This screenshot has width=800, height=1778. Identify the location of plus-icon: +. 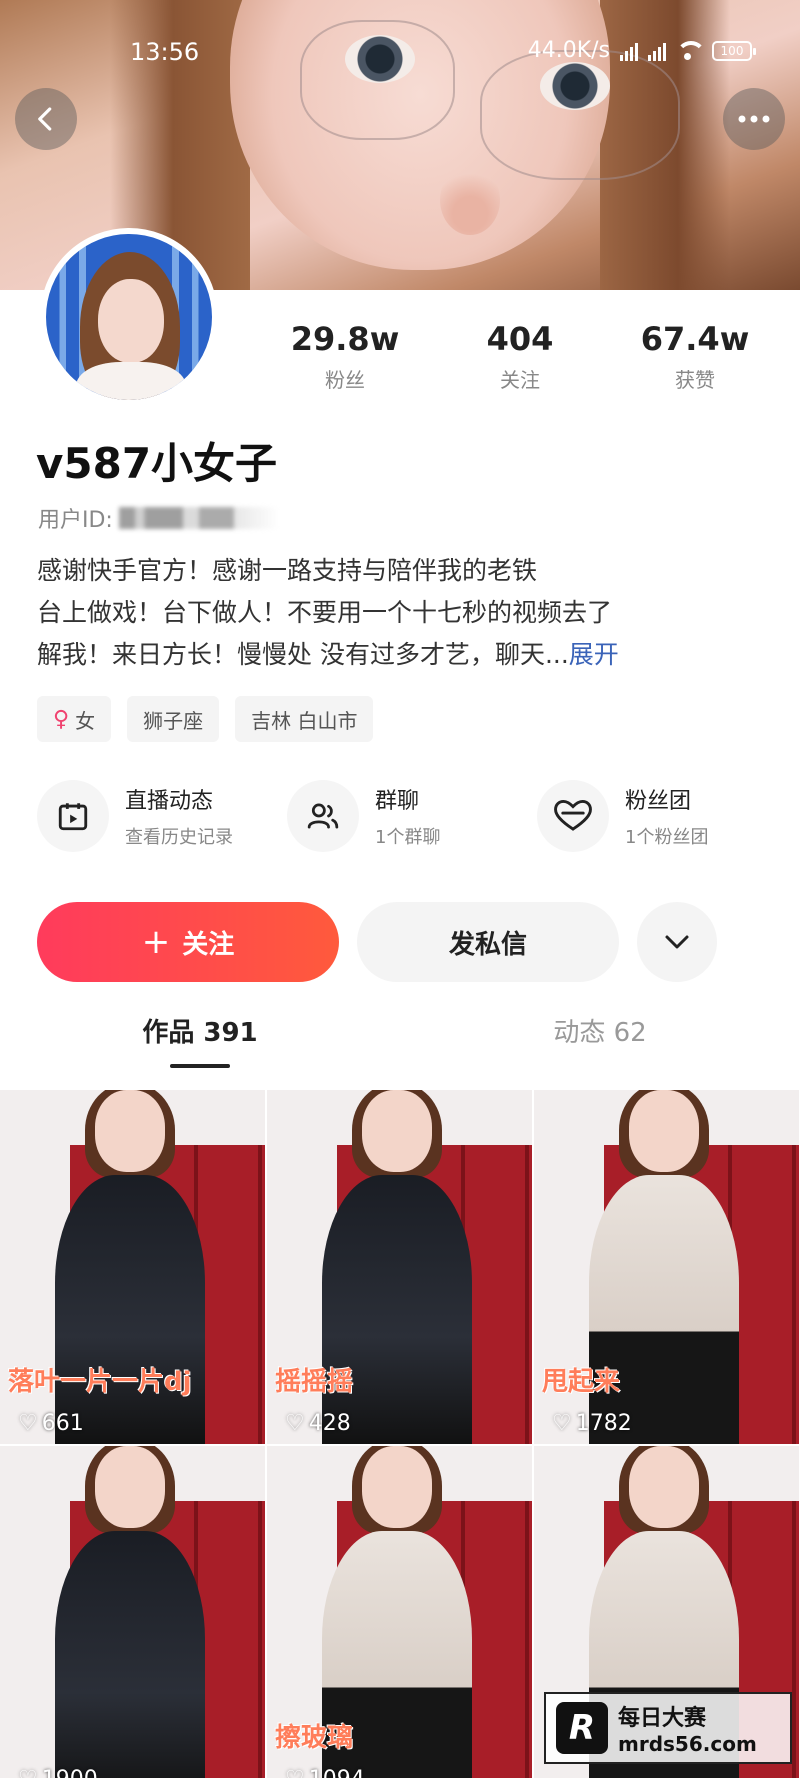
(156, 942).